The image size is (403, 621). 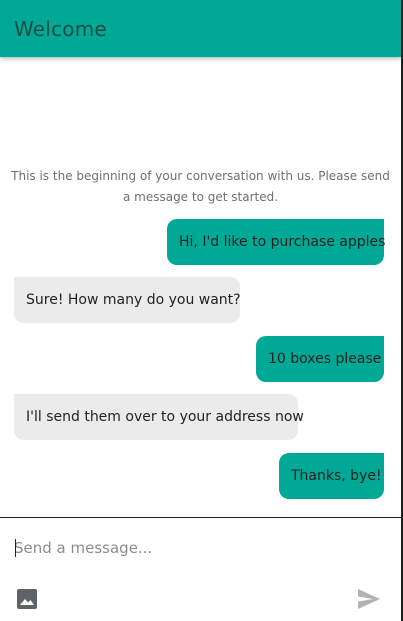 I want to click on message-input, so click(x=199, y=548).